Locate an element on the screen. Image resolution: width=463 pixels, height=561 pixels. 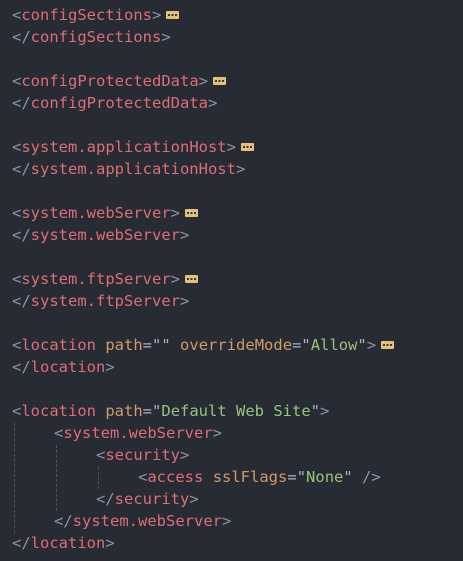
code-line: <system.applicationHost> is located at coordinates (231, 147).